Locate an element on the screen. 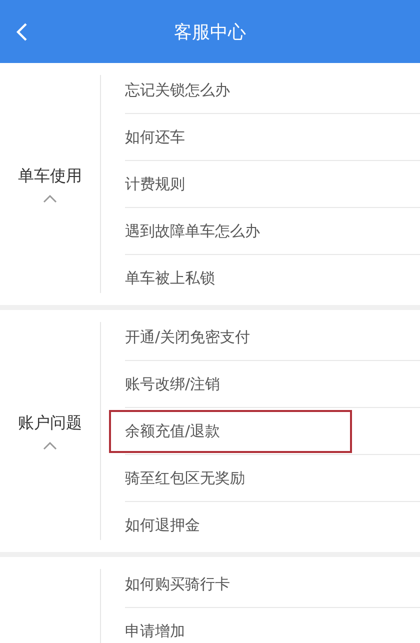 Image resolution: width=420 pixels, height=643 pixels. faq-item: 开通/关闭免密支付 is located at coordinates (187, 337).